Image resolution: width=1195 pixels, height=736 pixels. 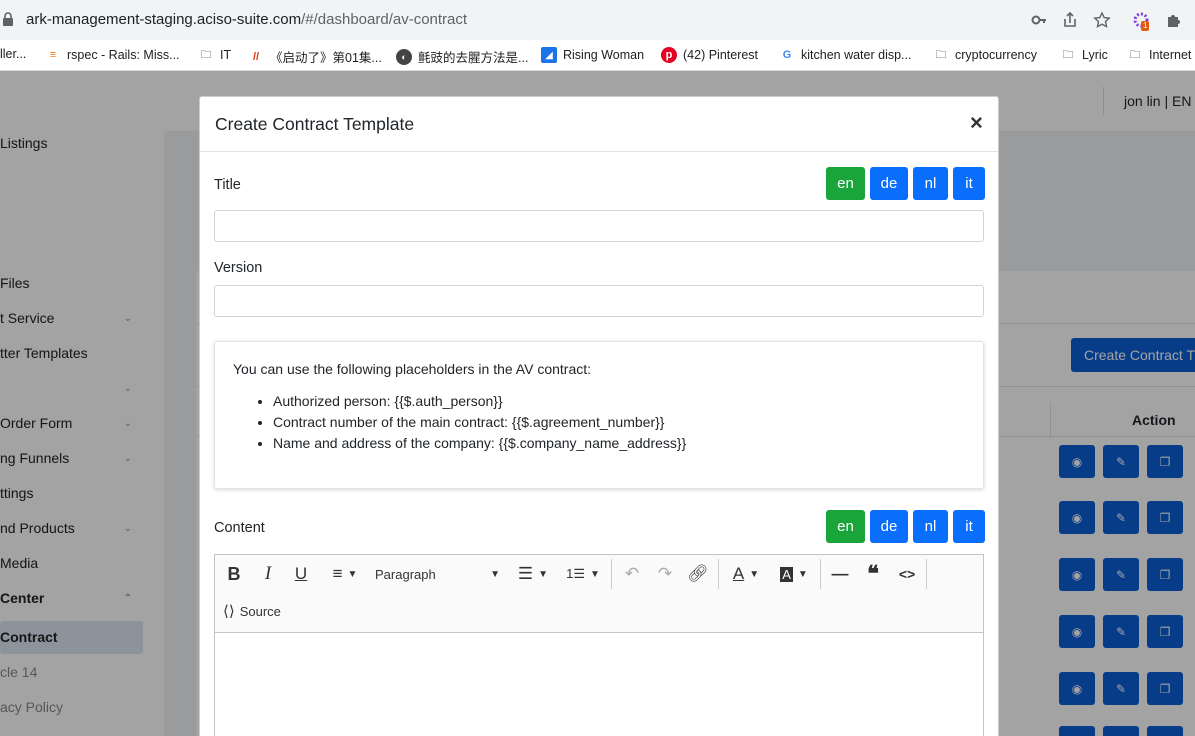 I want to click on bookmark-item: 🗀 IT, so click(x=215, y=55).